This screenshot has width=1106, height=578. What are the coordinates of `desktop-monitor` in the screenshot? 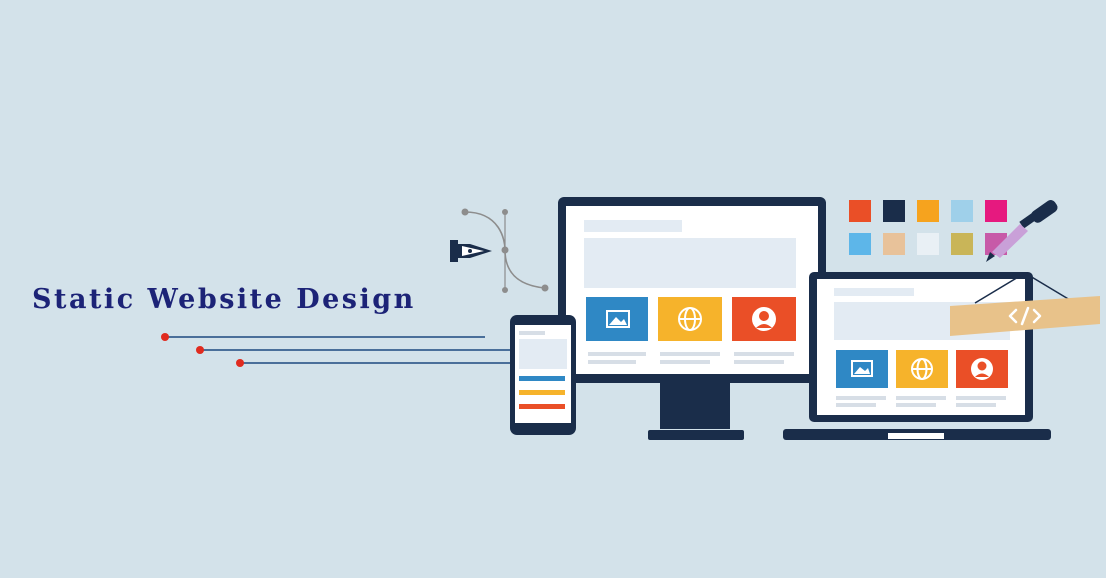 It's located at (692, 318).